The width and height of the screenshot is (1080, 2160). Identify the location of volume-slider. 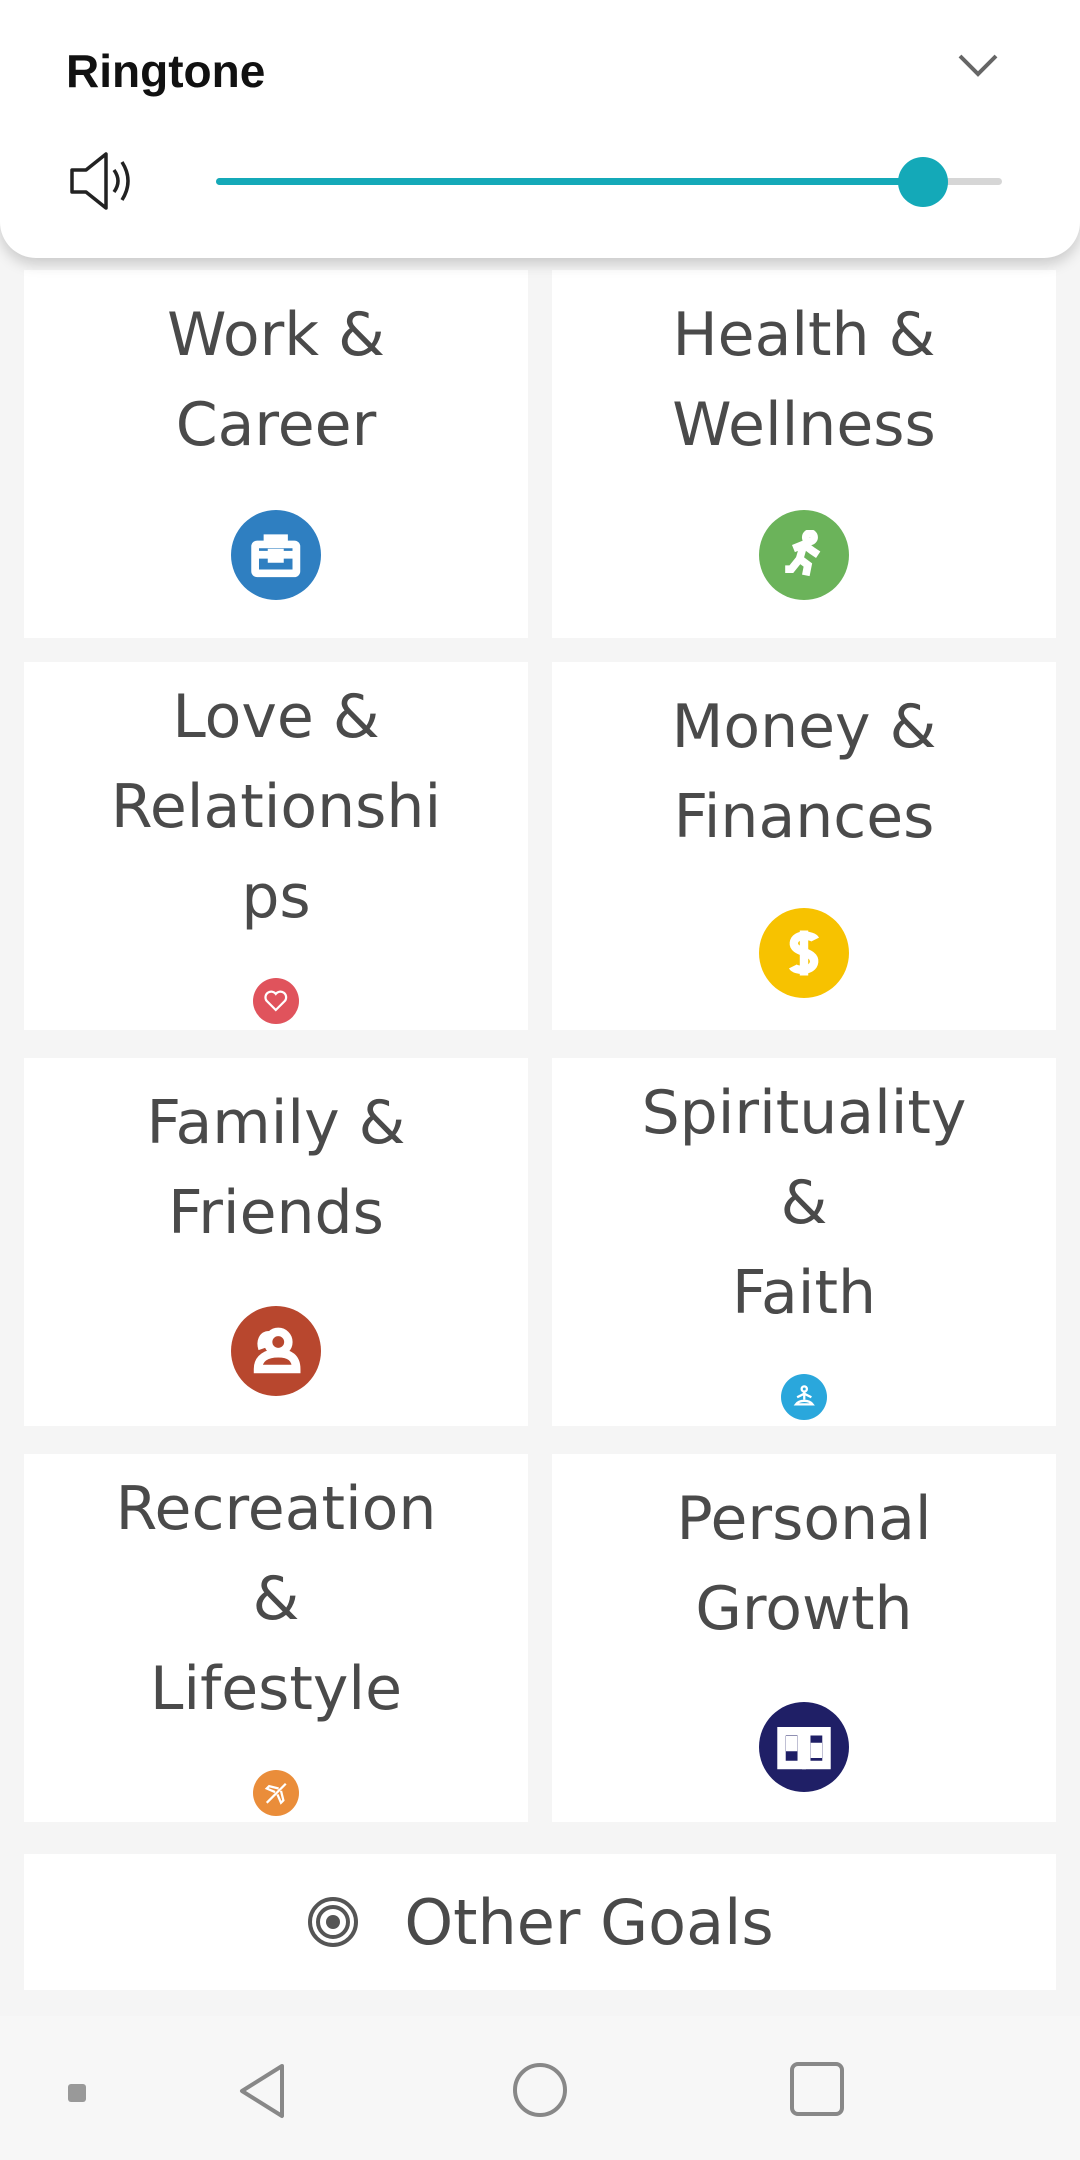
(609, 182).